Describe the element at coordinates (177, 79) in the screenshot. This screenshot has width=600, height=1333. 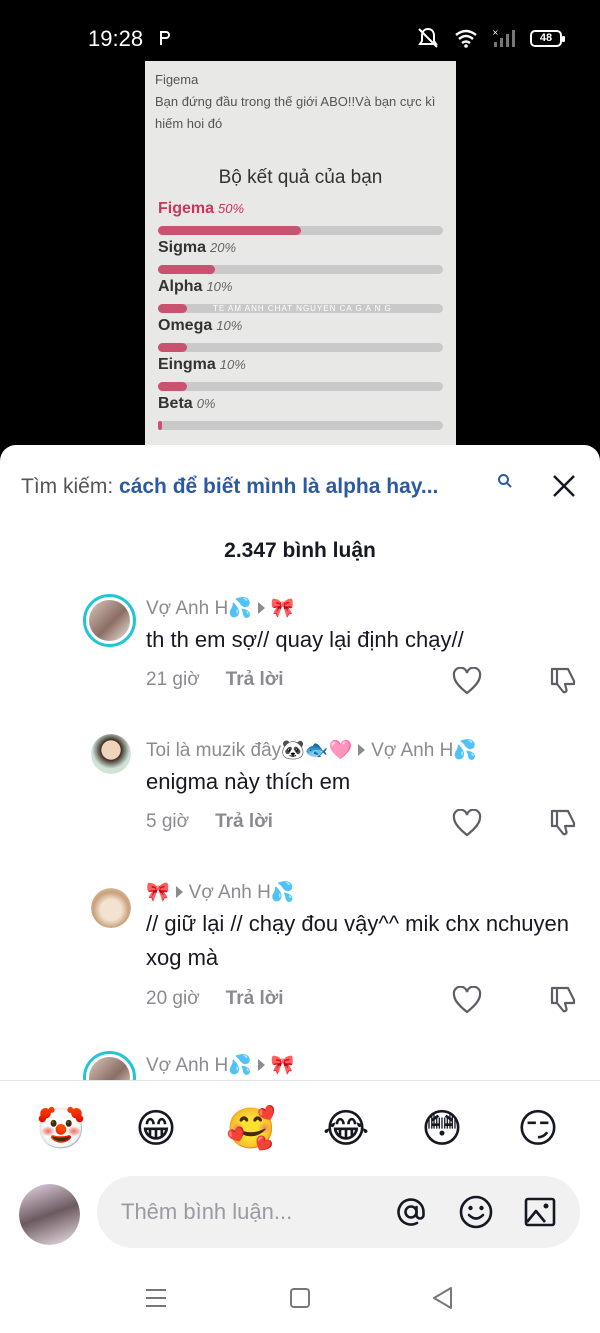
I see `video-header-name: Figema` at that location.